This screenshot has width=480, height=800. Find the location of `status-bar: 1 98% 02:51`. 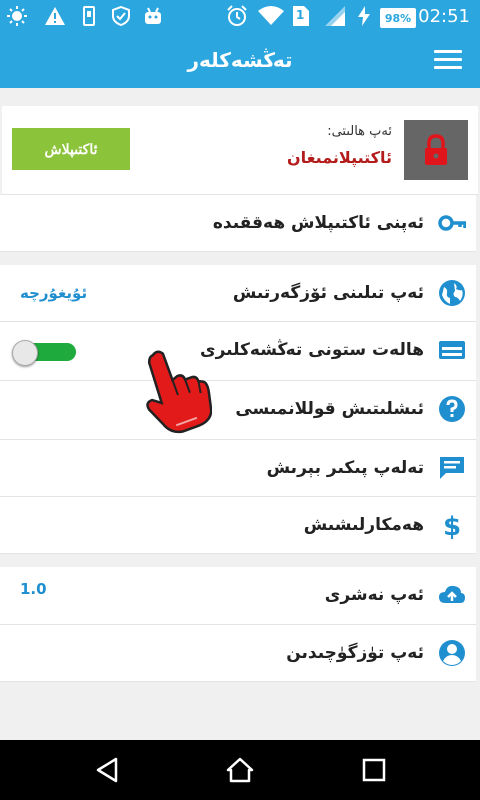

status-bar: 1 98% 02:51 is located at coordinates (240, 16).